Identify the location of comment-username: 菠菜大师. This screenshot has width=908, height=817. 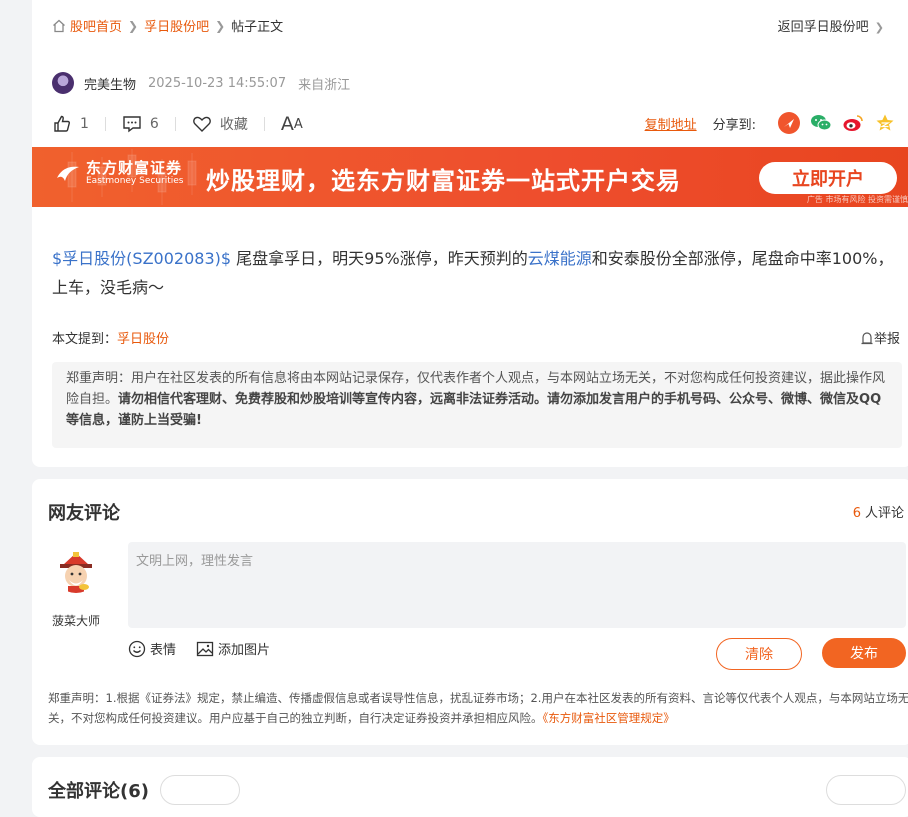
(76, 621).